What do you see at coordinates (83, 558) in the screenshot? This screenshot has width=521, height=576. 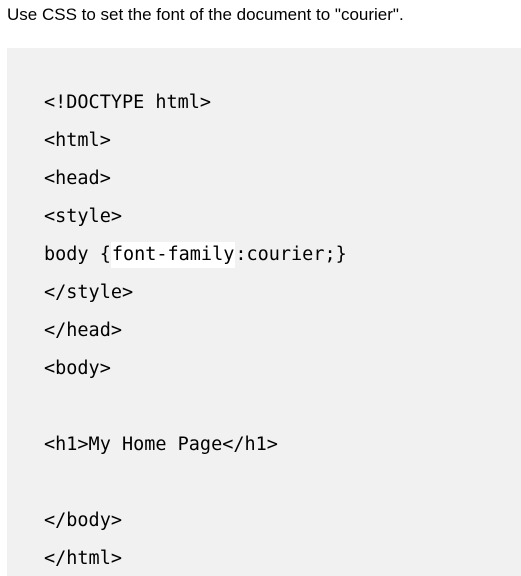 I see `code-line-html-close: </html>` at bounding box center [83, 558].